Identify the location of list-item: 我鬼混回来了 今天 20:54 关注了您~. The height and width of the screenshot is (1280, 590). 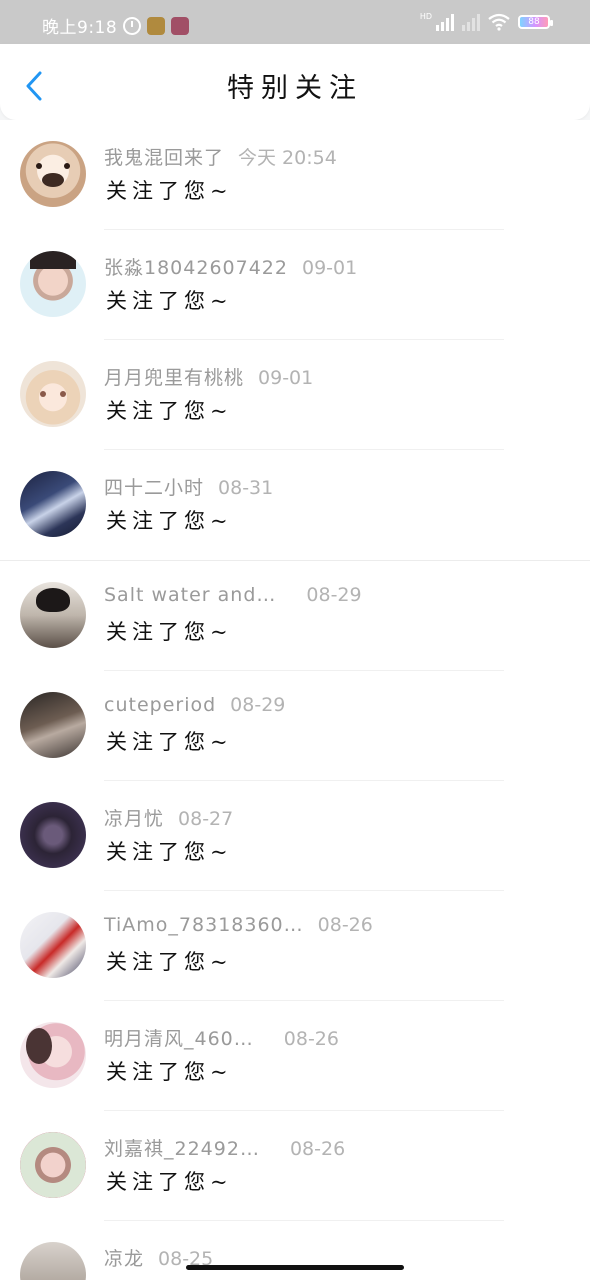
(295, 175).